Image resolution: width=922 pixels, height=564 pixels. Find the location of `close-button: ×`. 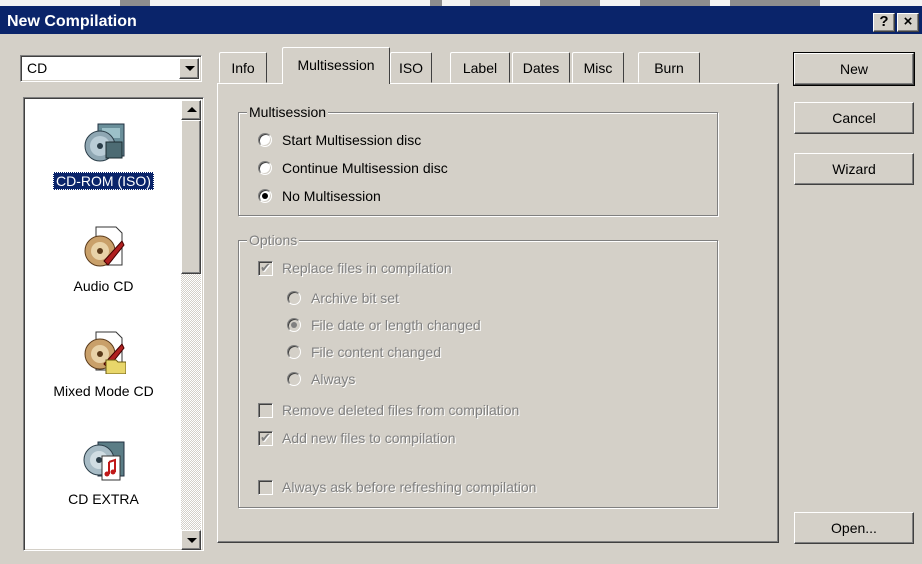

close-button: × is located at coordinates (908, 22).